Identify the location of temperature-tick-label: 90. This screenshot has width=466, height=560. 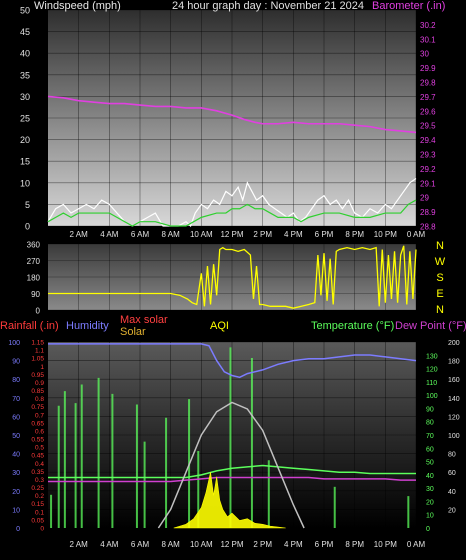
(430, 409).